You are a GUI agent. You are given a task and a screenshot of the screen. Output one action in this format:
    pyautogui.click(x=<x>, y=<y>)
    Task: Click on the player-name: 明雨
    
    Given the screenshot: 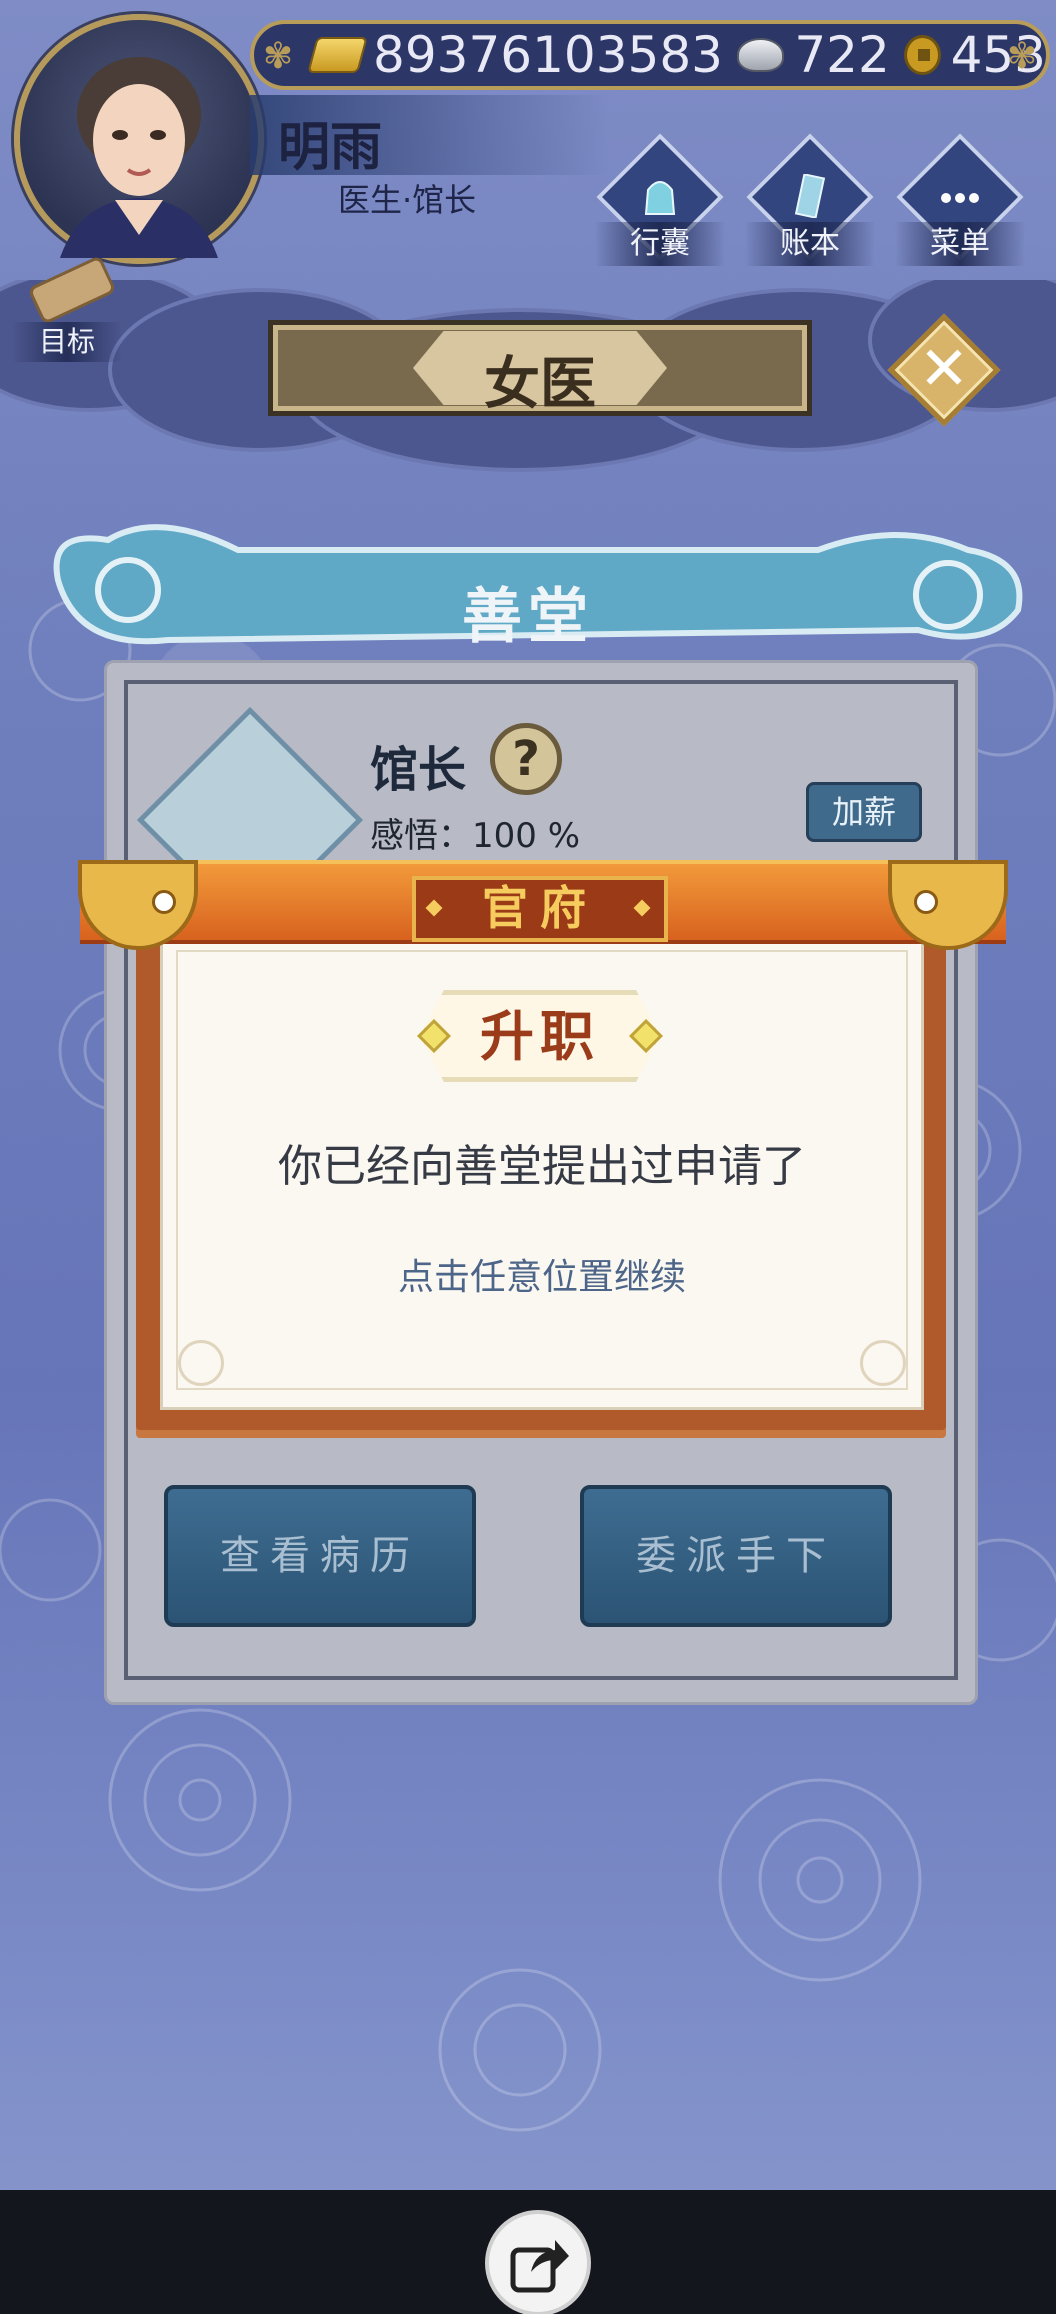 What is the action you would take?
    pyautogui.click(x=330, y=148)
    